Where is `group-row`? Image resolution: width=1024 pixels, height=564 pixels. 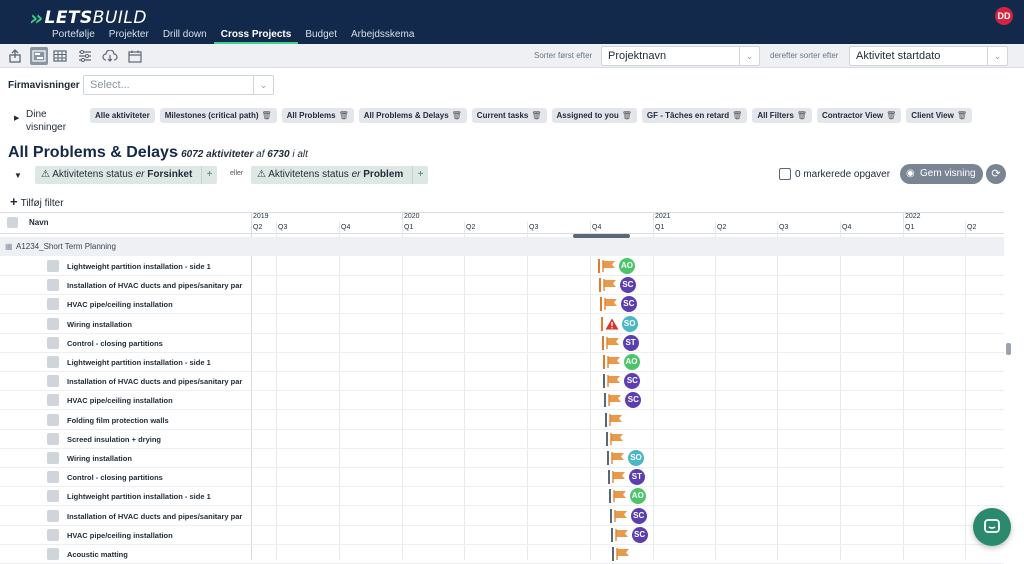 group-row is located at coordinates (502, 246).